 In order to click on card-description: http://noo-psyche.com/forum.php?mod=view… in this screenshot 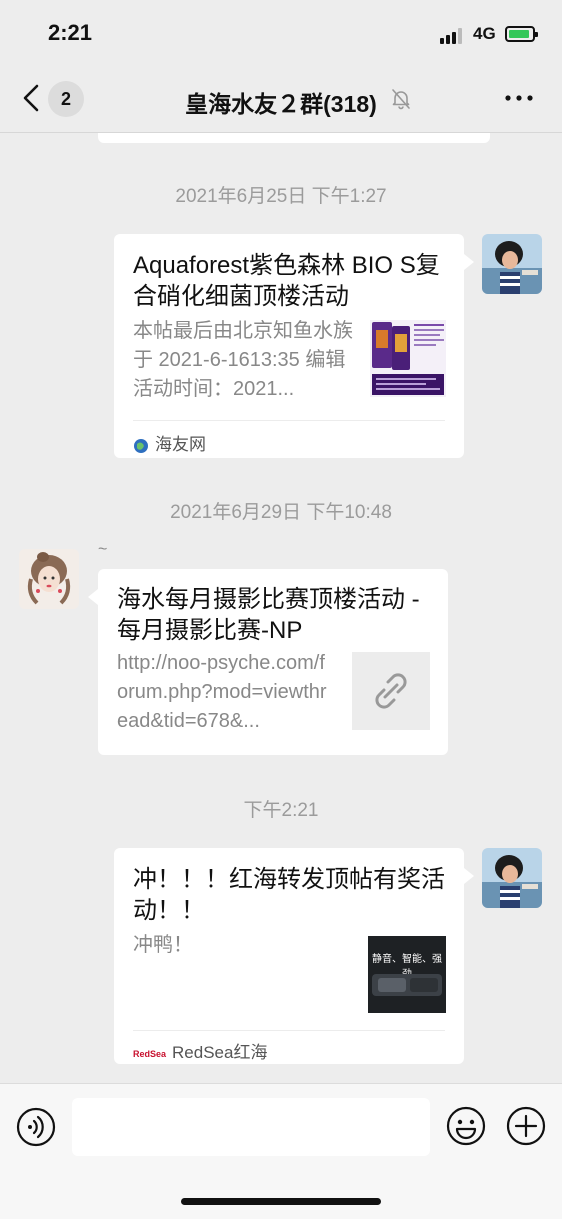, I will do `click(222, 692)`.